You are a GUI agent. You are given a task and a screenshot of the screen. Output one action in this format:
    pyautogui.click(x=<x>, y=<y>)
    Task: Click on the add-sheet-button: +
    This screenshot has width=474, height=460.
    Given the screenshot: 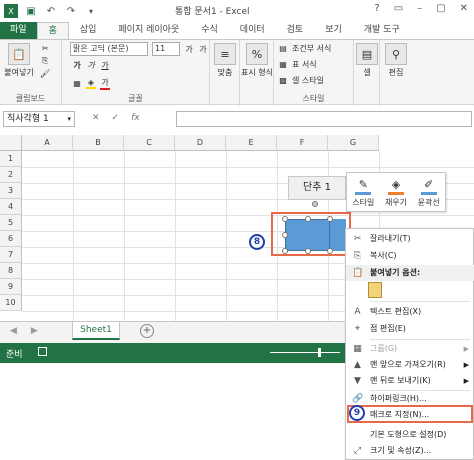 What is the action you would take?
    pyautogui.click(x=147, y=331)
    